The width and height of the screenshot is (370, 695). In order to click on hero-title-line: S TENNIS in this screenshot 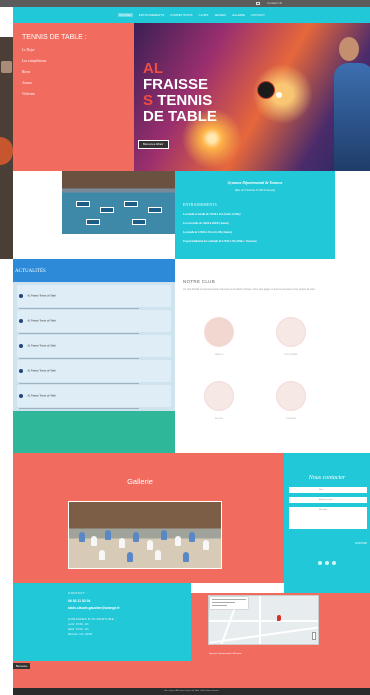, I will do `click(180, 101)`.